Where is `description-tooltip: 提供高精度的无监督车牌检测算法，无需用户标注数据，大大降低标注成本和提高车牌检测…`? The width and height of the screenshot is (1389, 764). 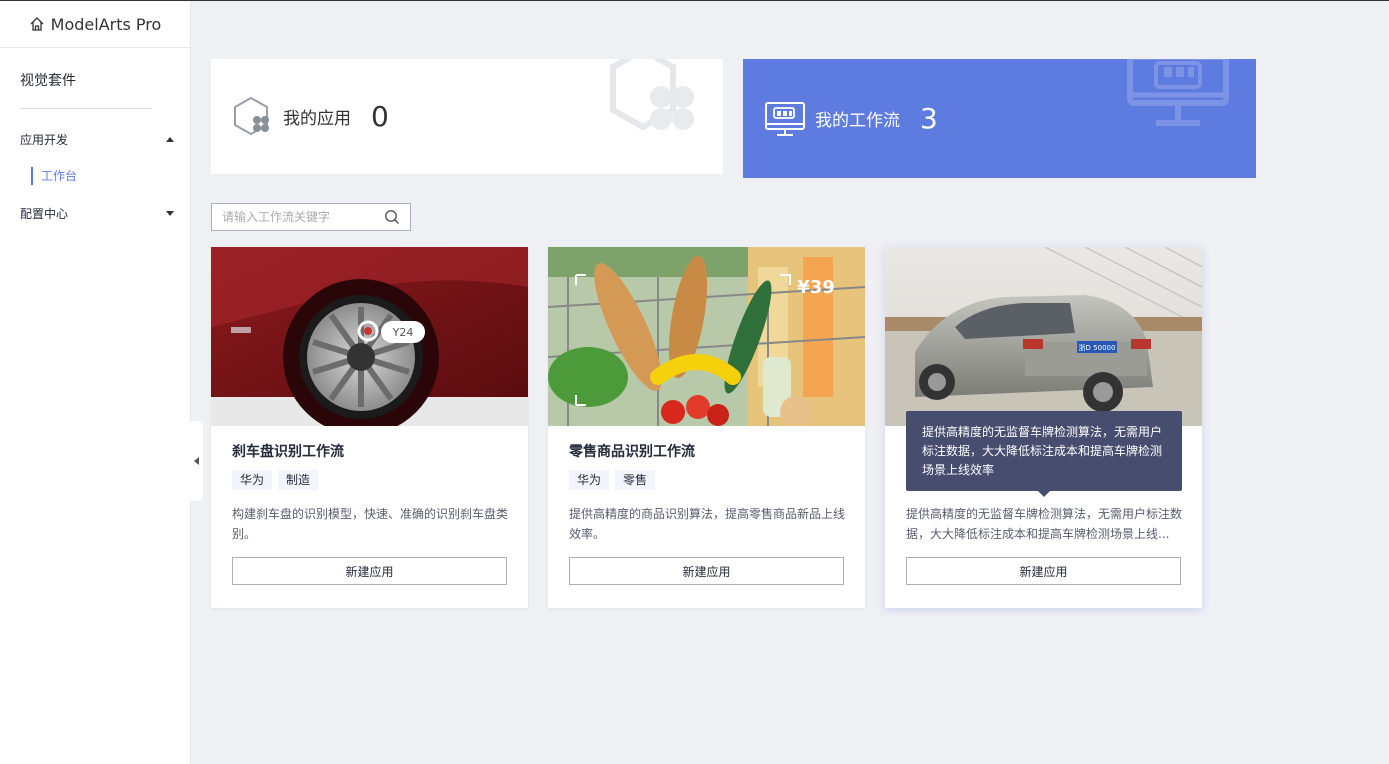 description-tooltip: 提供高精度的无监督车牌检测算法，无需用户标注数据，大大降低标注成本和提高车牌检测… is located at coordinates (1044, 454).